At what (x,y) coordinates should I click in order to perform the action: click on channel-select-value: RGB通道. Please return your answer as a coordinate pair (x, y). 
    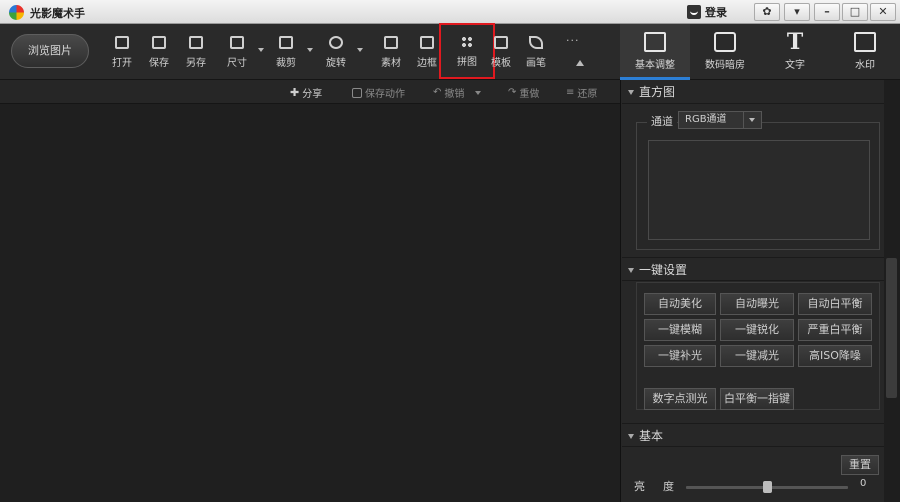
    Looking at the image, I should click on (706, 119).